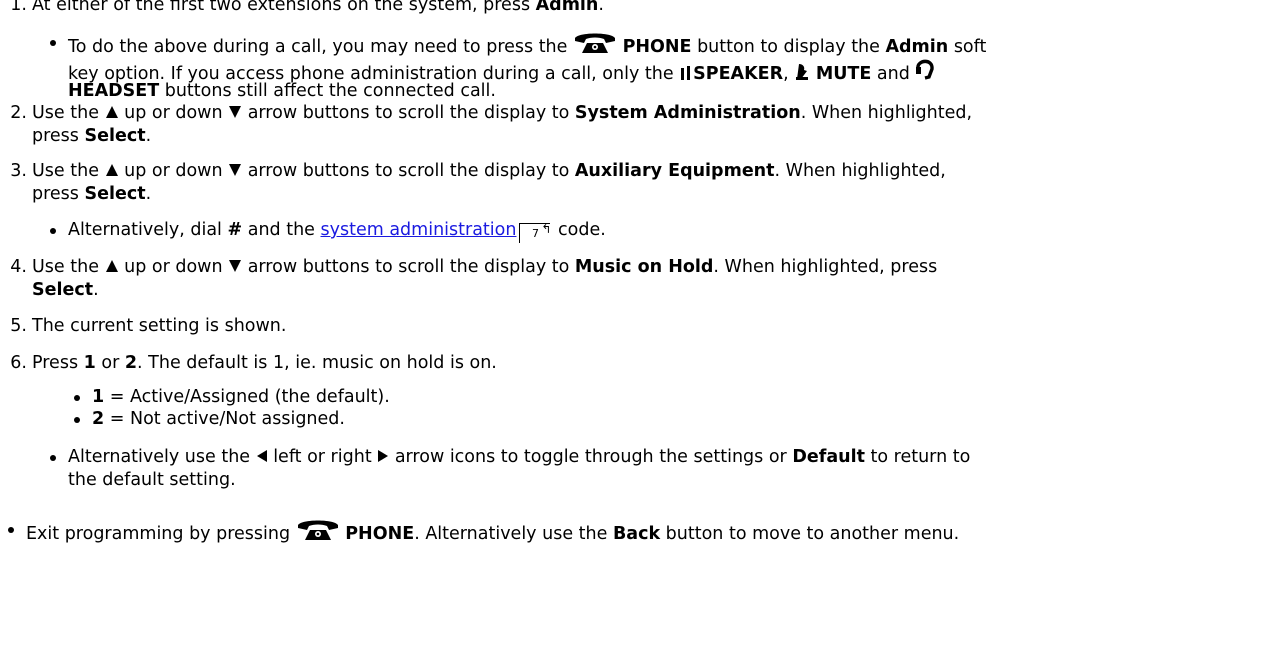 The width and height of the screenshot is (1287, 658). What do you see at coordinates (802, 72) in the screenshot?
I see `mute-icon` at bounding box center [802, 72].